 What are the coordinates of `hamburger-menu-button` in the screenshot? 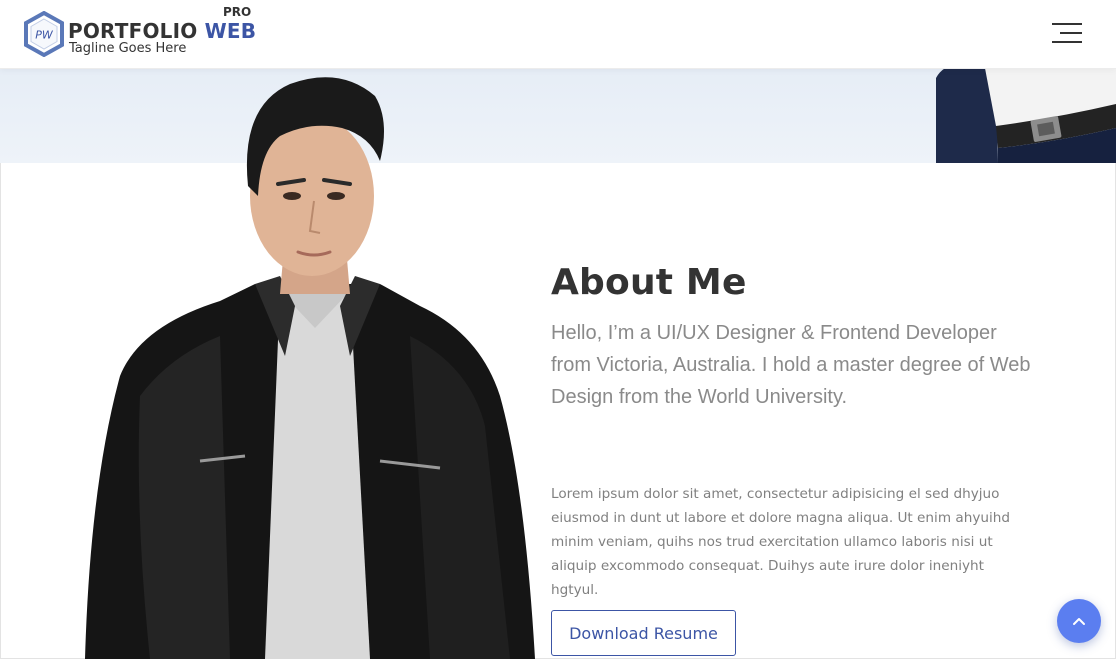 It's located at (1069, 34).